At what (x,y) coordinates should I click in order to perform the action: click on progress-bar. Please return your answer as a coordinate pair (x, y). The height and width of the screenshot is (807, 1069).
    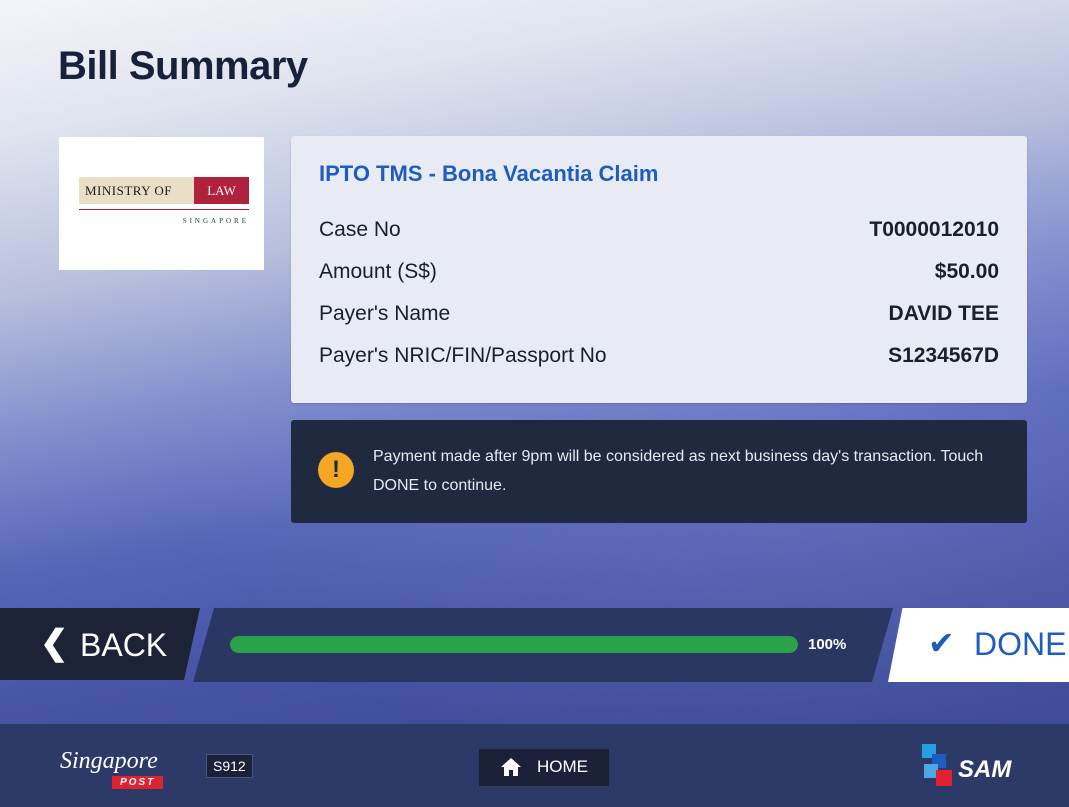
    Looking at the image, I should click on (514, 644).